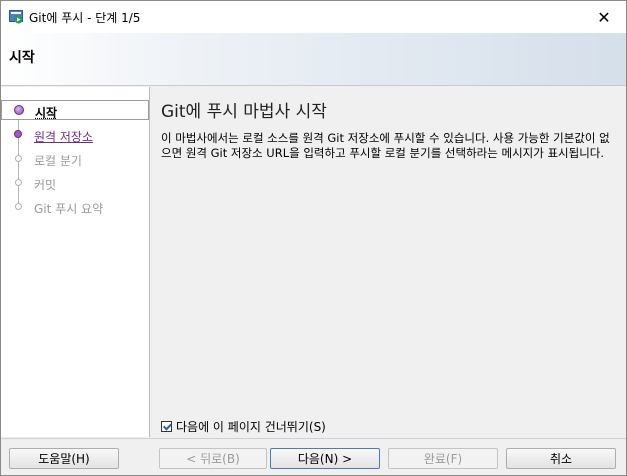 The height and width of the screenshot is (476, 627). What do you see at coordinates (58, 161) in the screenshot?
I see `step-label: 로컬 분기` at bounding box center [58, 161].